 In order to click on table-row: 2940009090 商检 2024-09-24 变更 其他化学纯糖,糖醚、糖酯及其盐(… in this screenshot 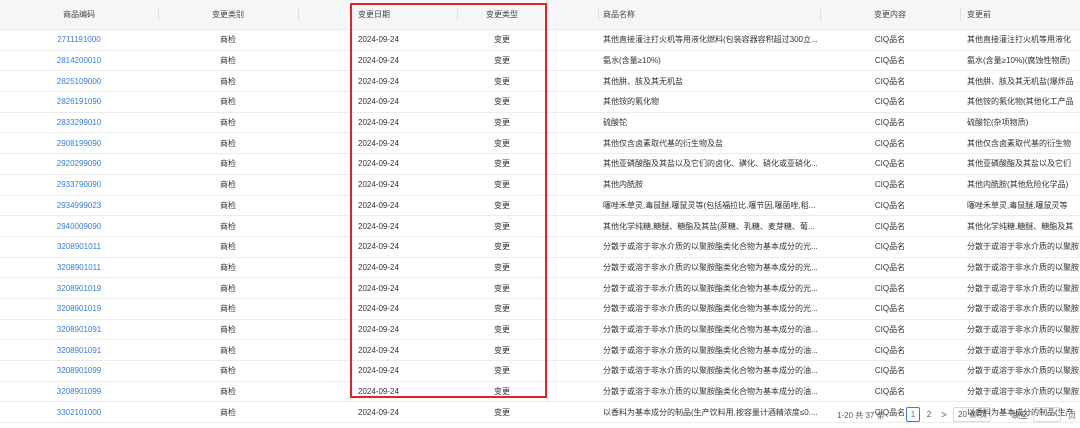, I will do `click(540, 226)`.